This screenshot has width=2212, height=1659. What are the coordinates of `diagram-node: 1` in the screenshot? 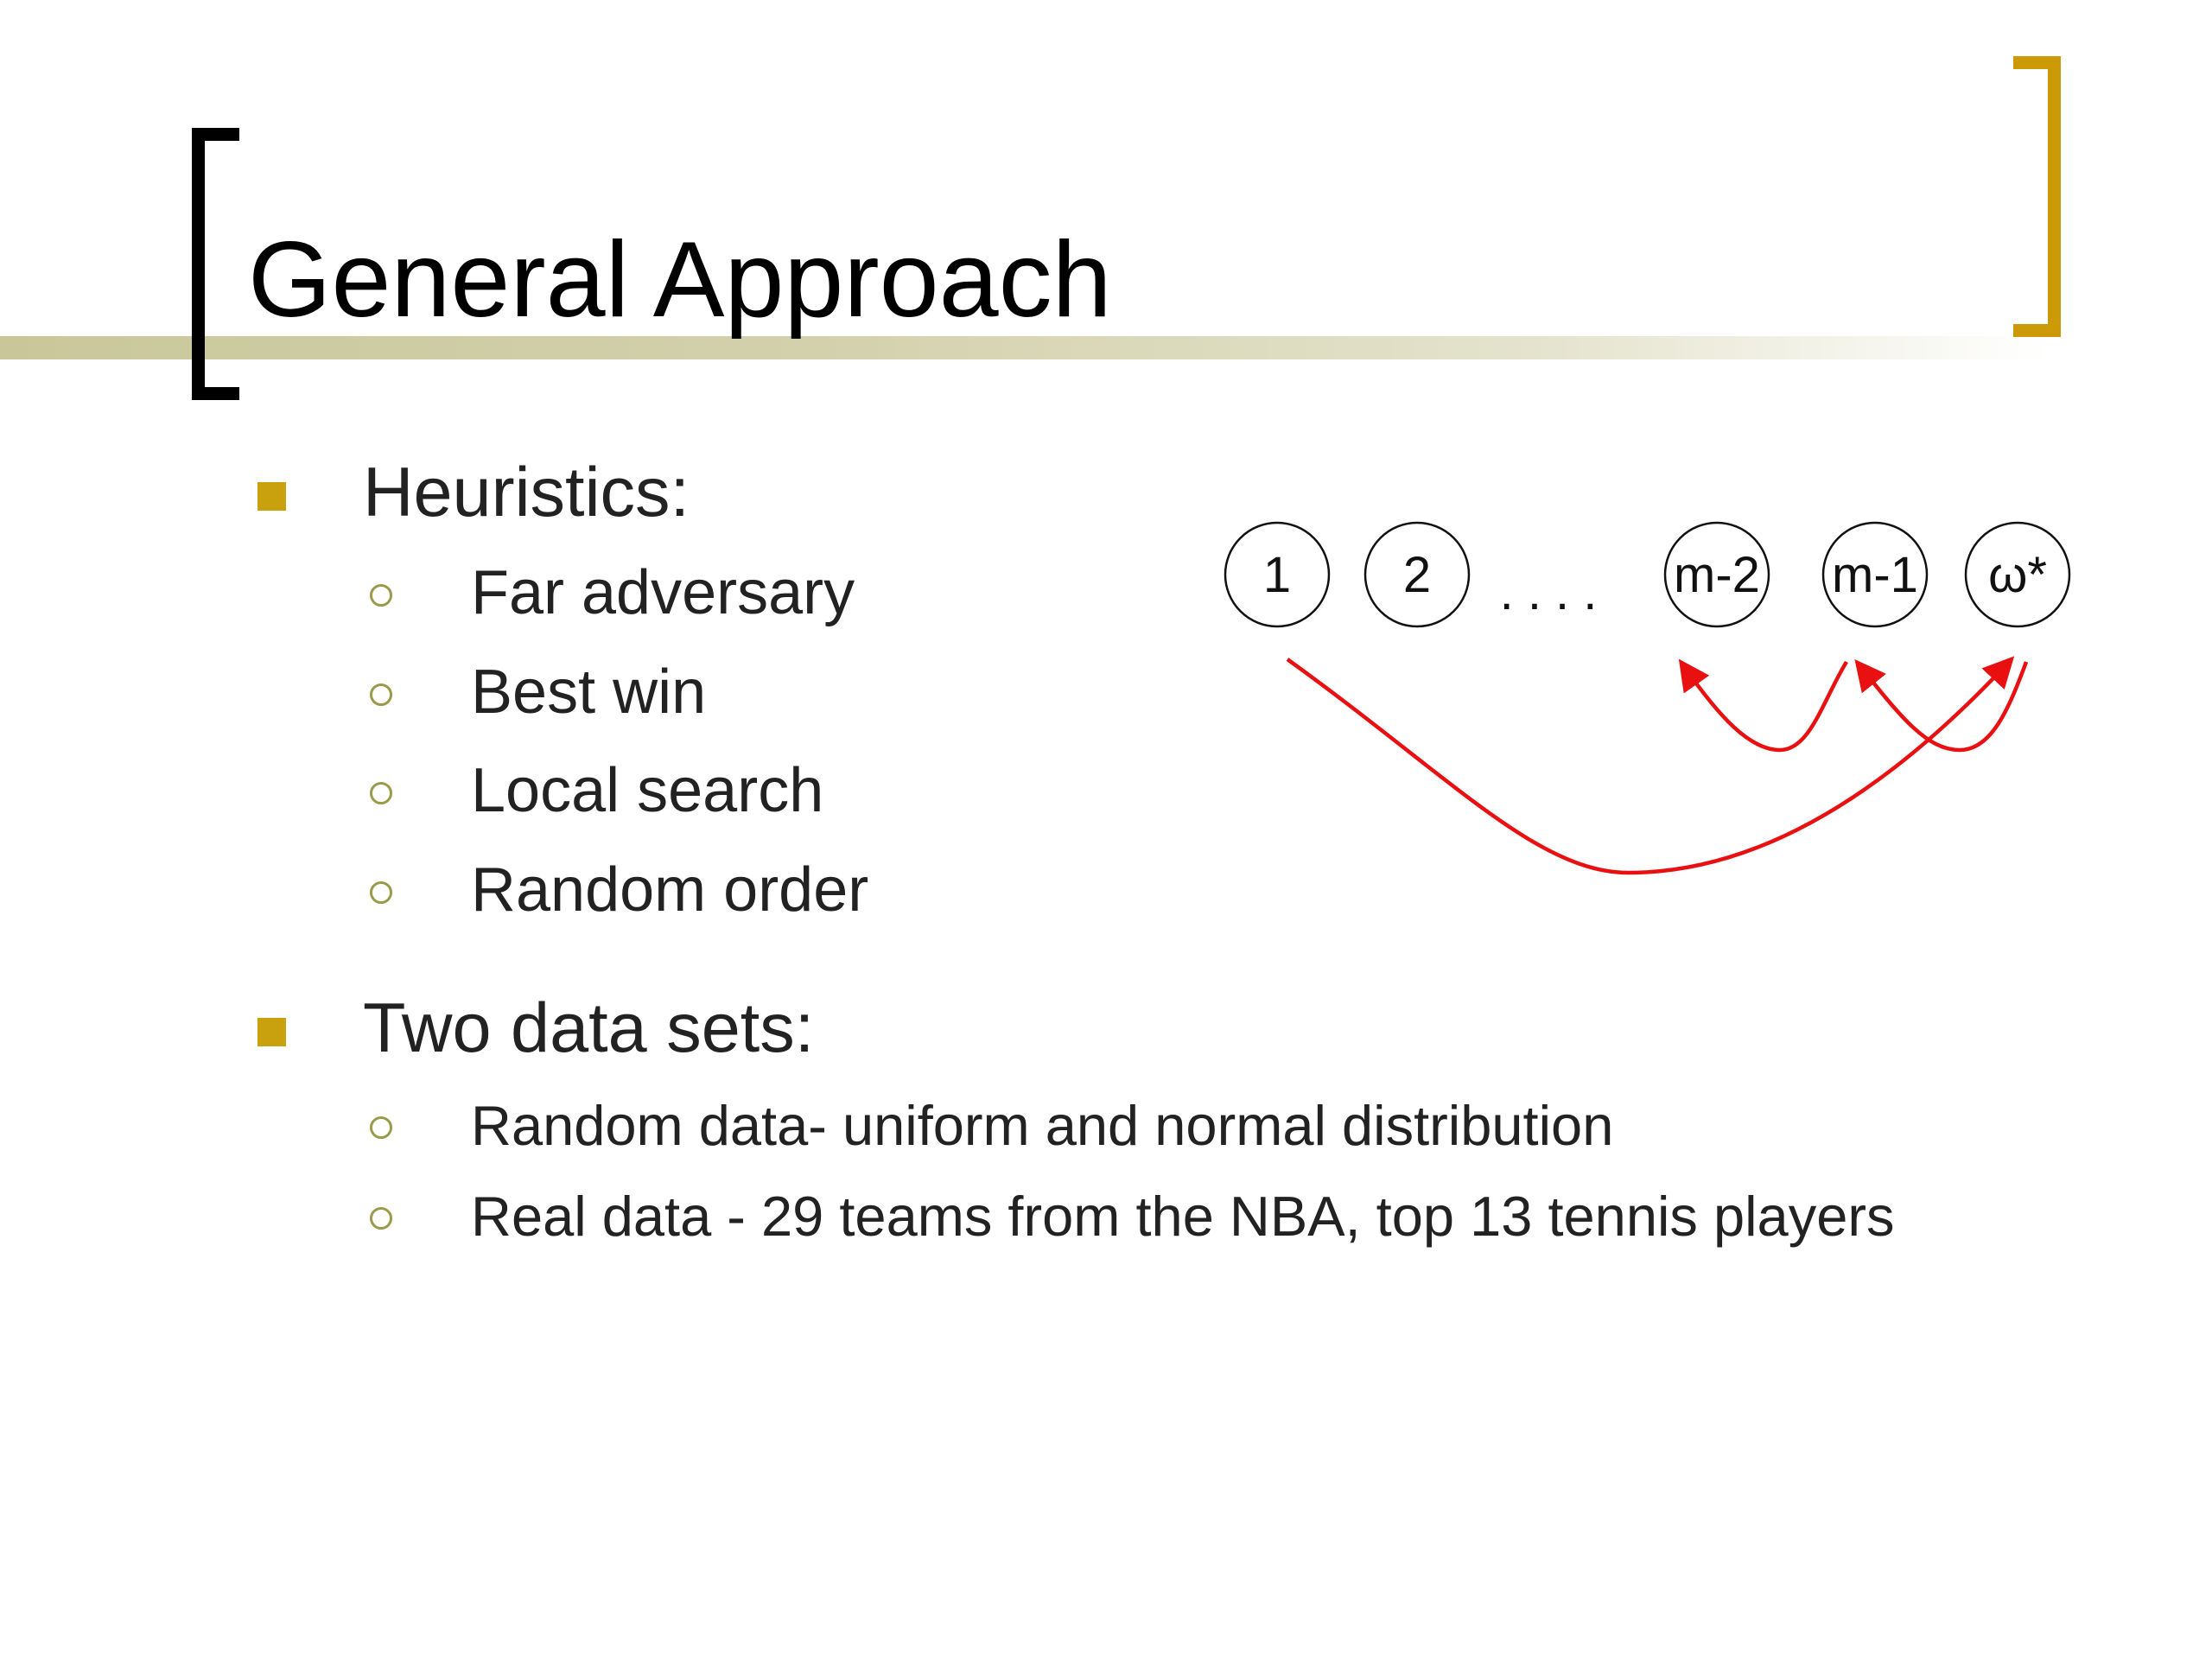 It's located at (1277, 574).